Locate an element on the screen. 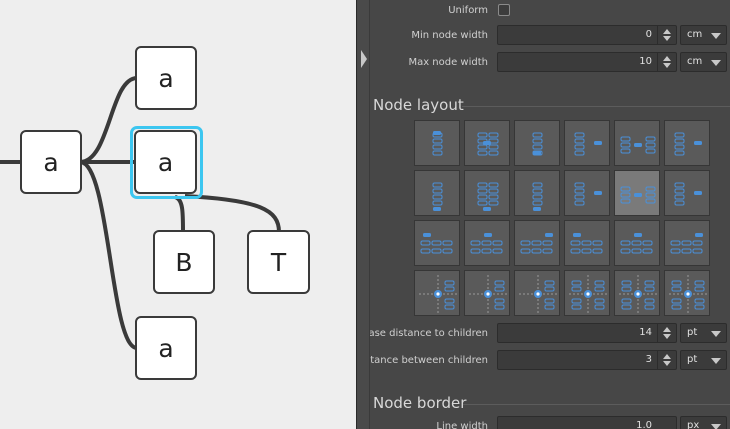 The width and height of the screenshot is (730, 429). layout-preset-center-both is located at coordinates (637, 143).